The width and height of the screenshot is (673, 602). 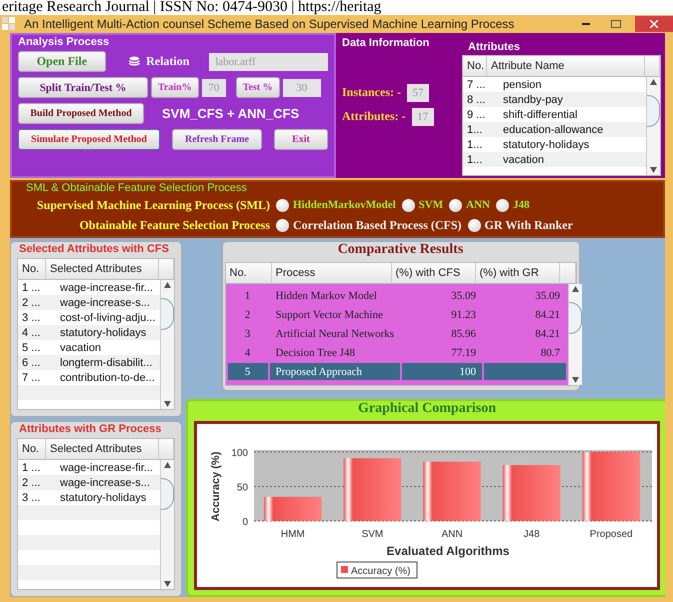 I want to click on table-cell-text: vacation, so click(x=523, y=159).